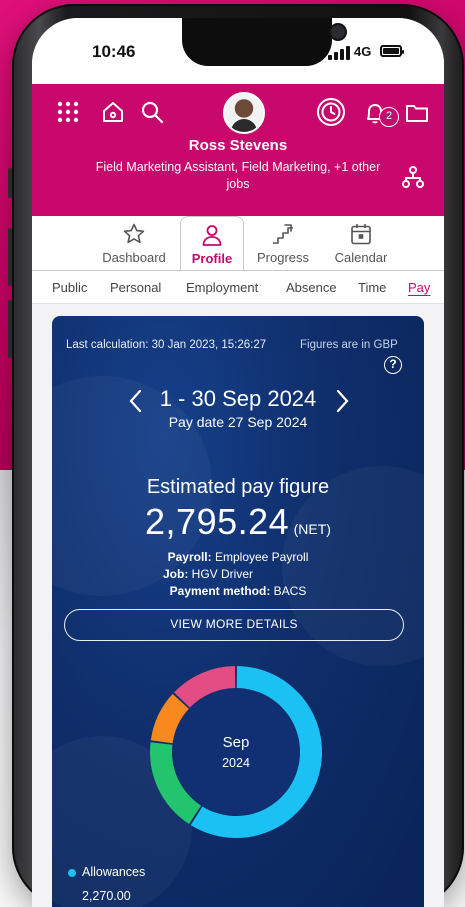 This screenshot has height=907, width=465. I want to click on main-nav: Dashboard Profile Progress Calendar, so click(238, 243).